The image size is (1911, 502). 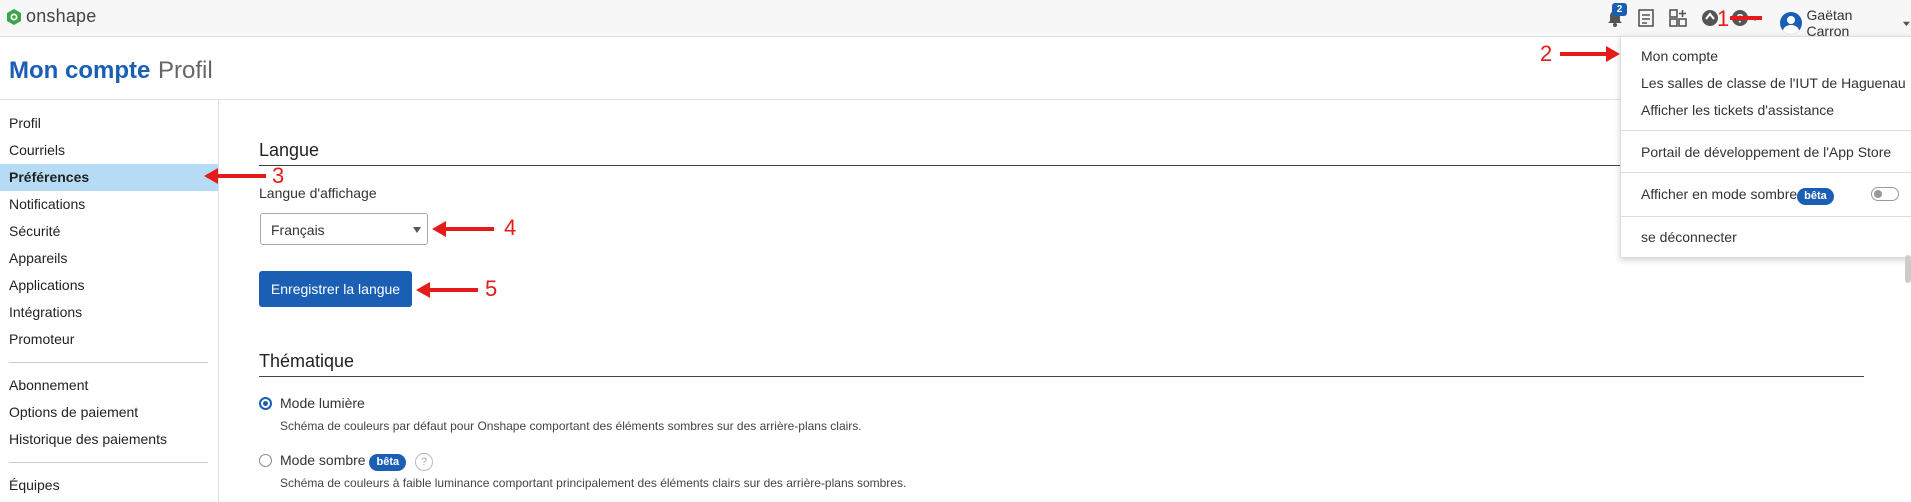 What do you see at coordinates (109, 123) in the screenshot?
I see `sidebar-item-profil: Profil` at bounding box center [109, 123].